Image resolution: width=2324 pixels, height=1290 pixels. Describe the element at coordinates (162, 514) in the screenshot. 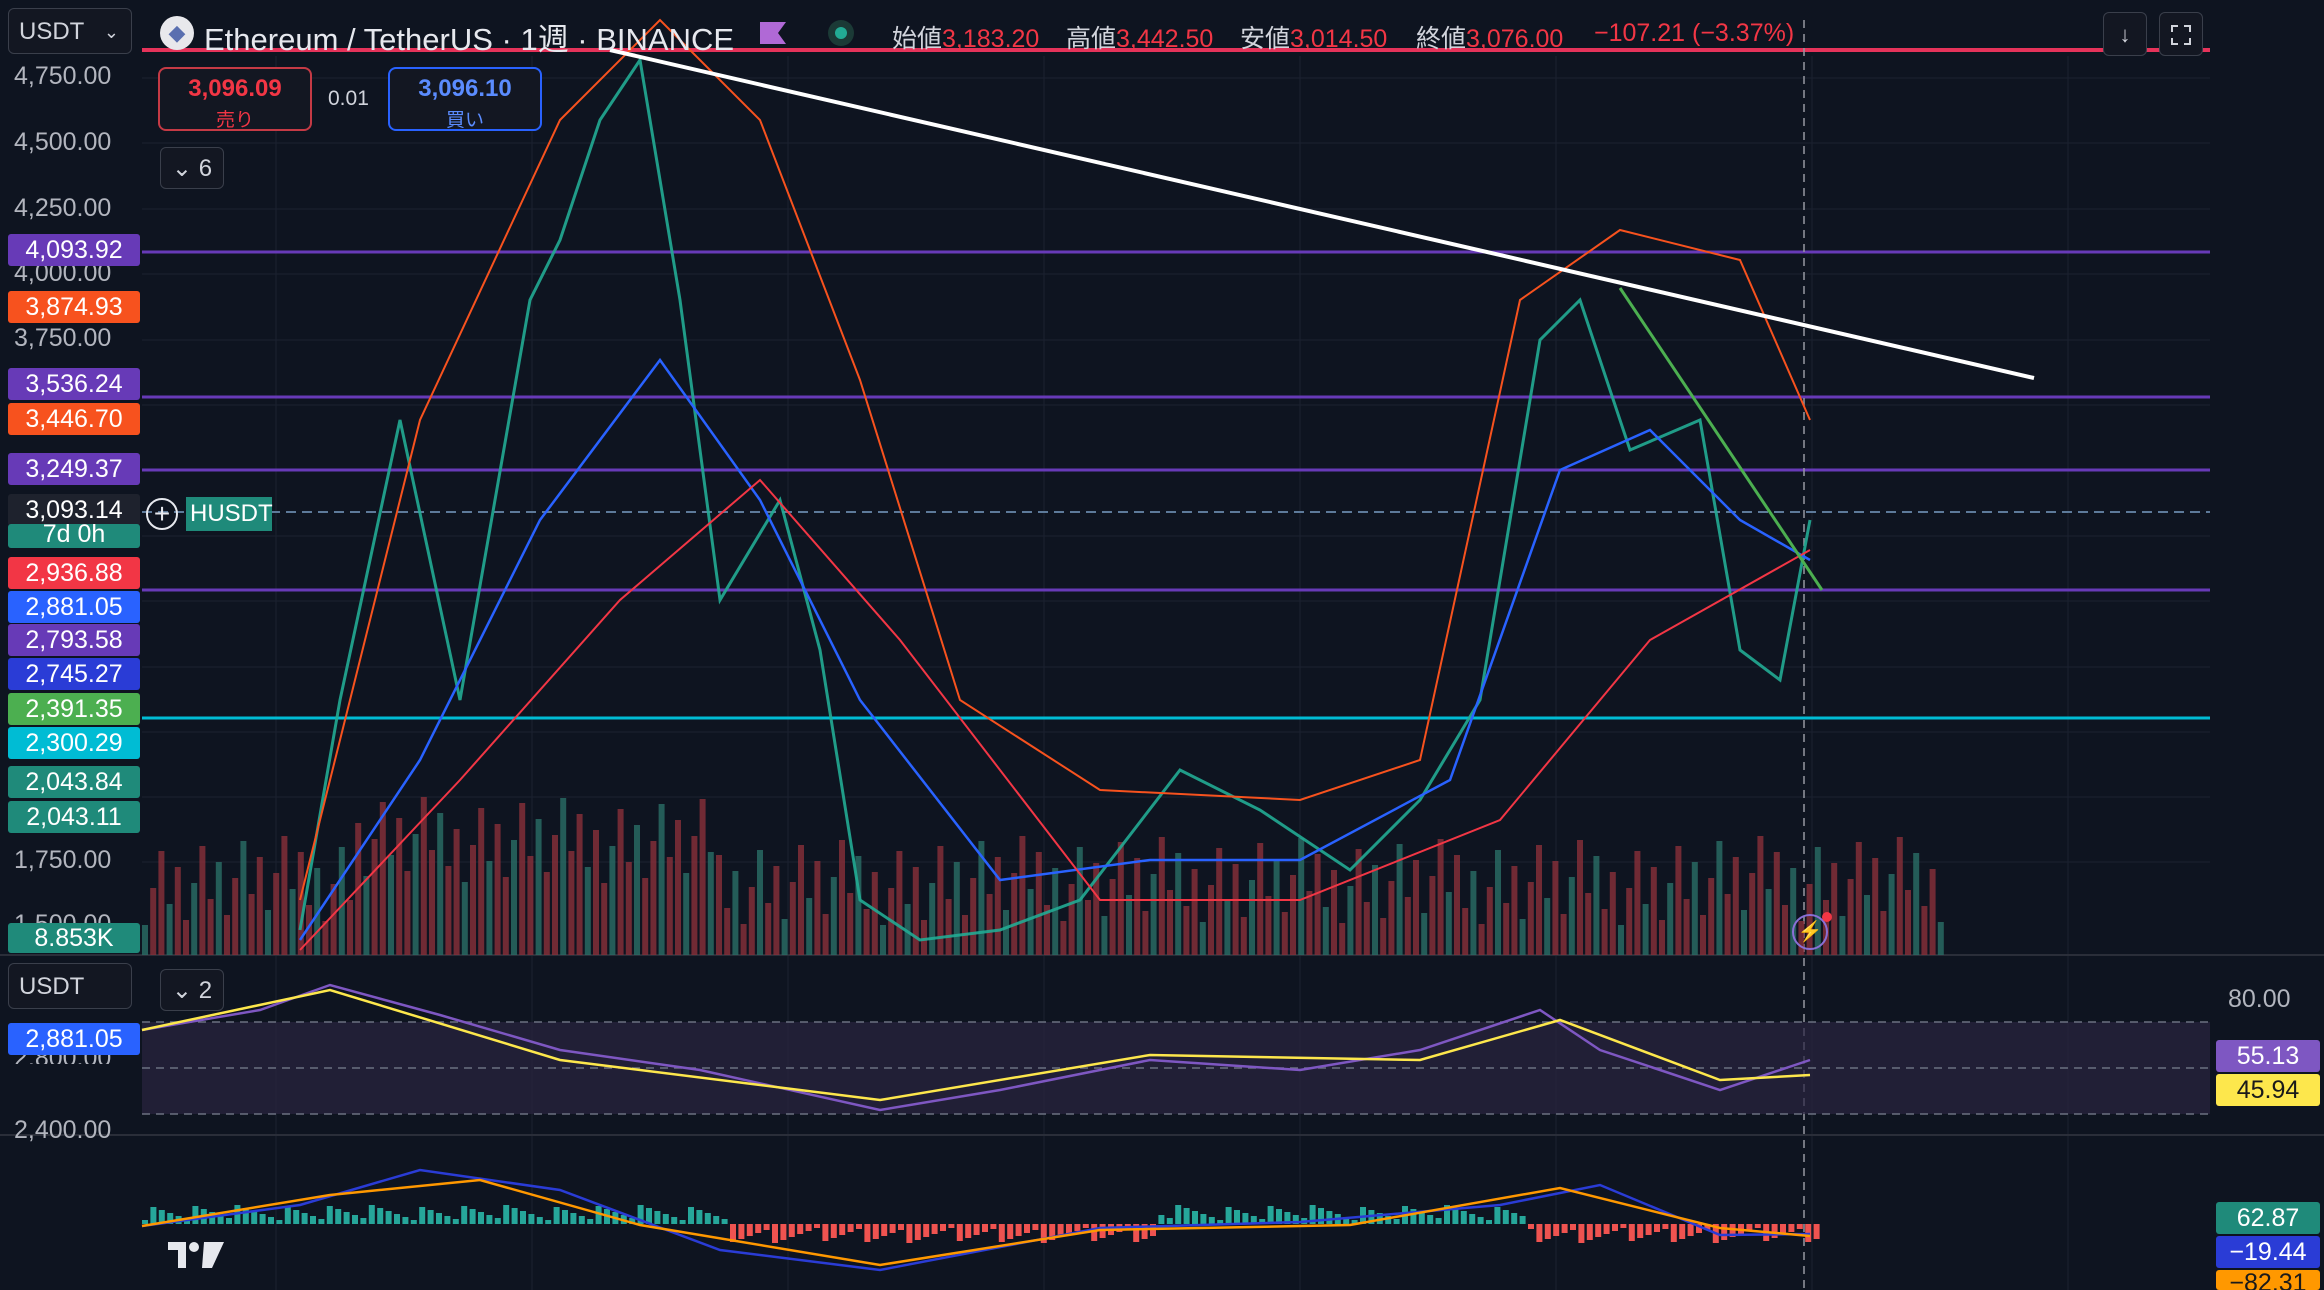

I see `plus-icon: +` at that location.